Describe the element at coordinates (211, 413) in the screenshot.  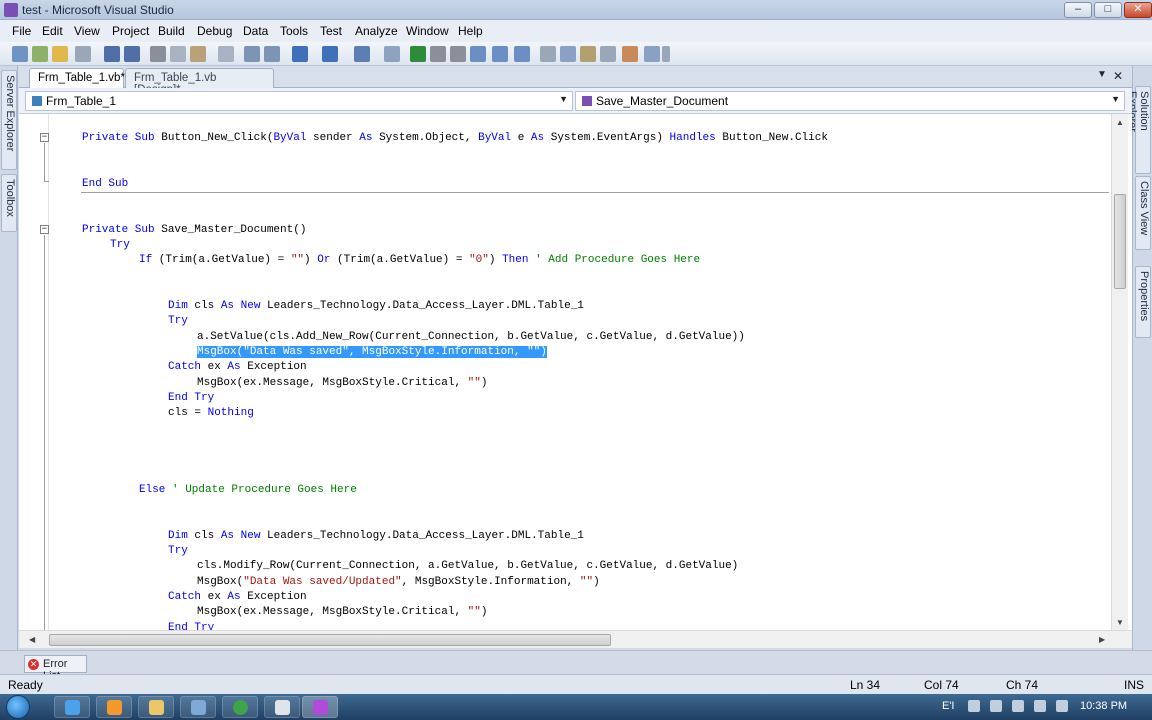
I see `code-line: cls = Nothing` at that location.